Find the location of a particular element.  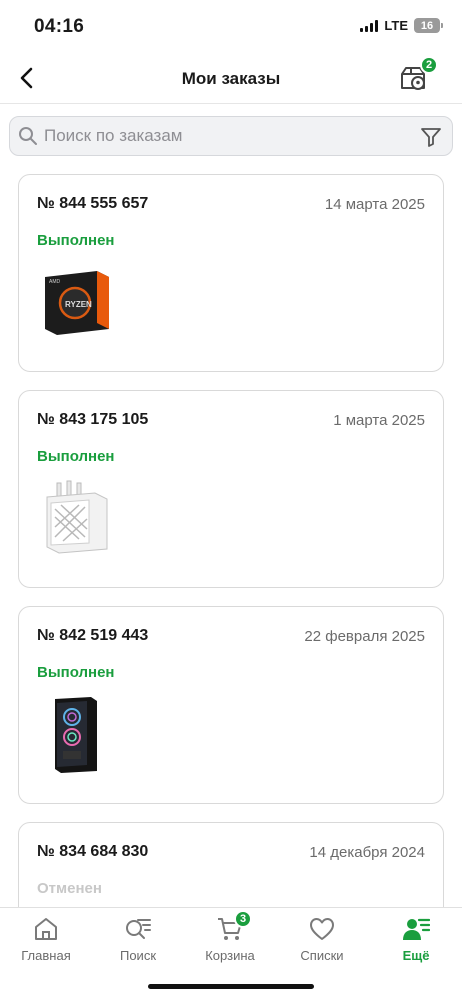

status-bar: 04:16 LTE 16 is located at coordinates (231, 26).